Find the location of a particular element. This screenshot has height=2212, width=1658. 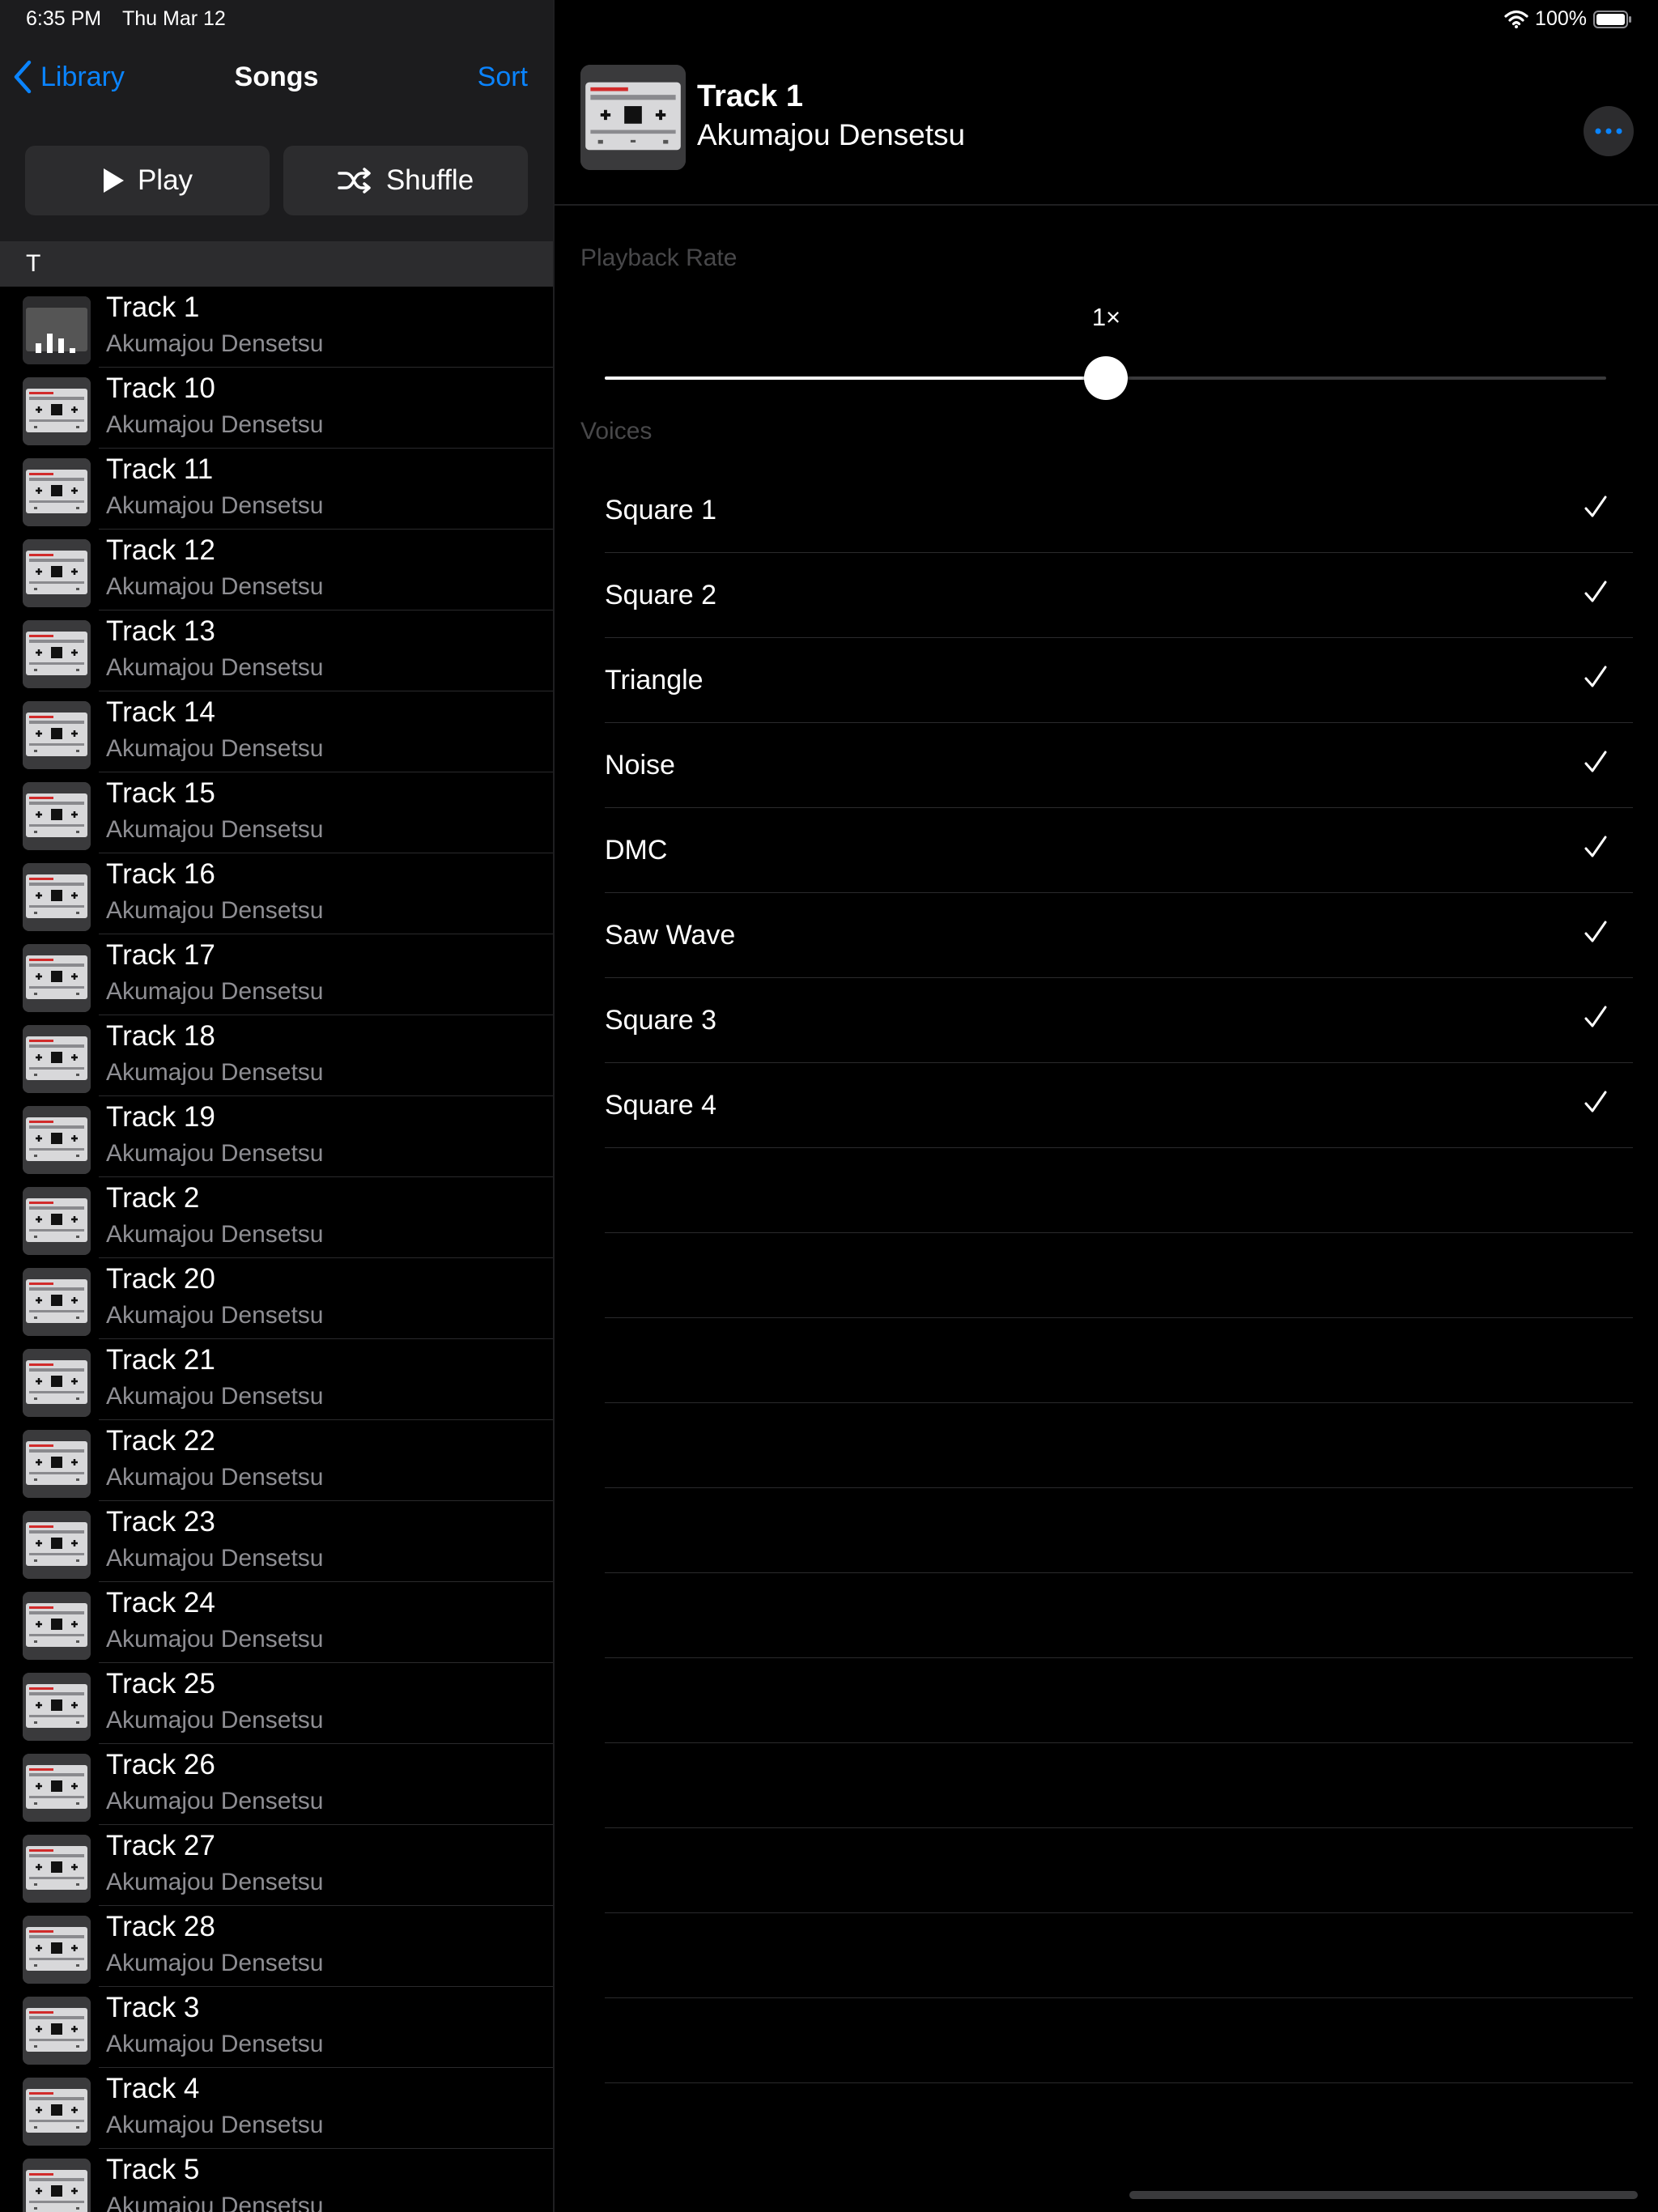

song-title: Track 15 is located at coordinates (160, 793).